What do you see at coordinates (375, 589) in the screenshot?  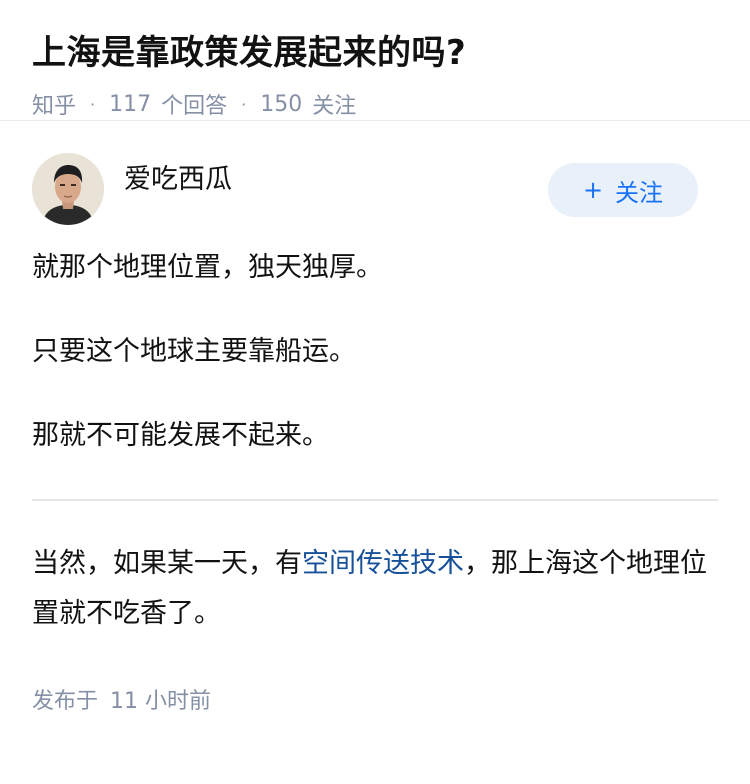 I see `paragraph-4: 当然，如果某一天，有空间传送技术，那上海这个地理位置就不吃香了。` at bounding box center [375, 589].